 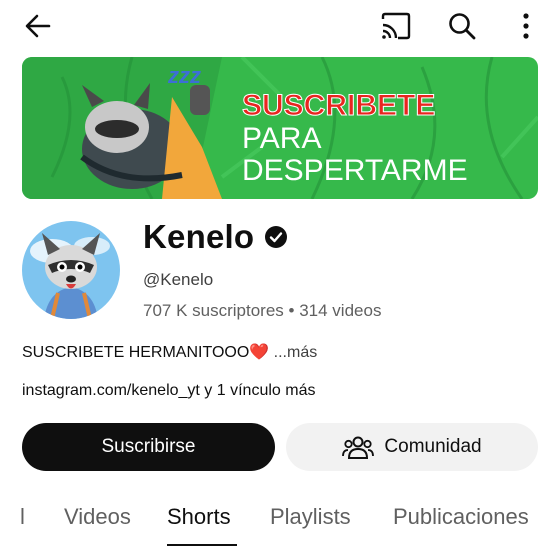 I want to click on channel-description: SUSCRIBETE HERMANITOOO❤️ ...más, so click(x=169, y=352).